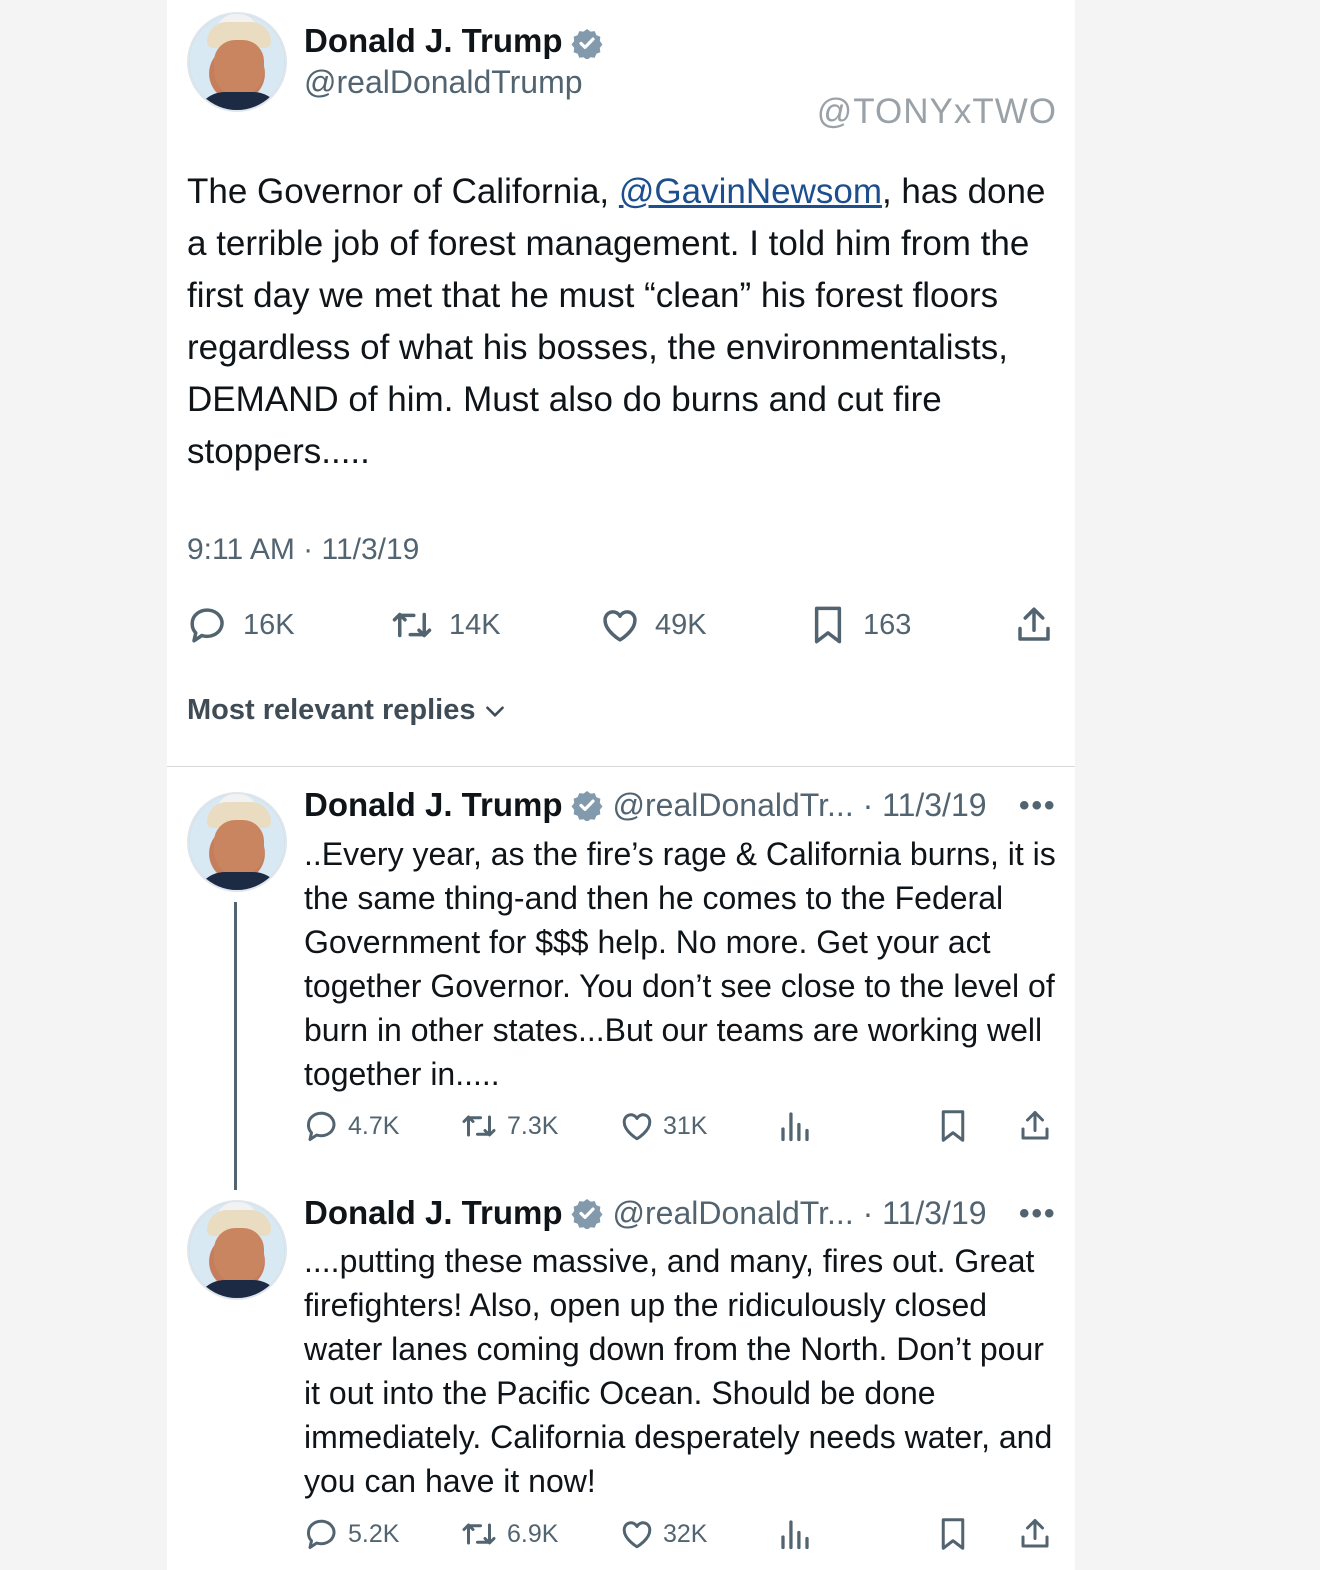 The width and height of the screenshot is (1320, 1570). I want to click on watermark: @TONYxTWO, so click(936, 111).